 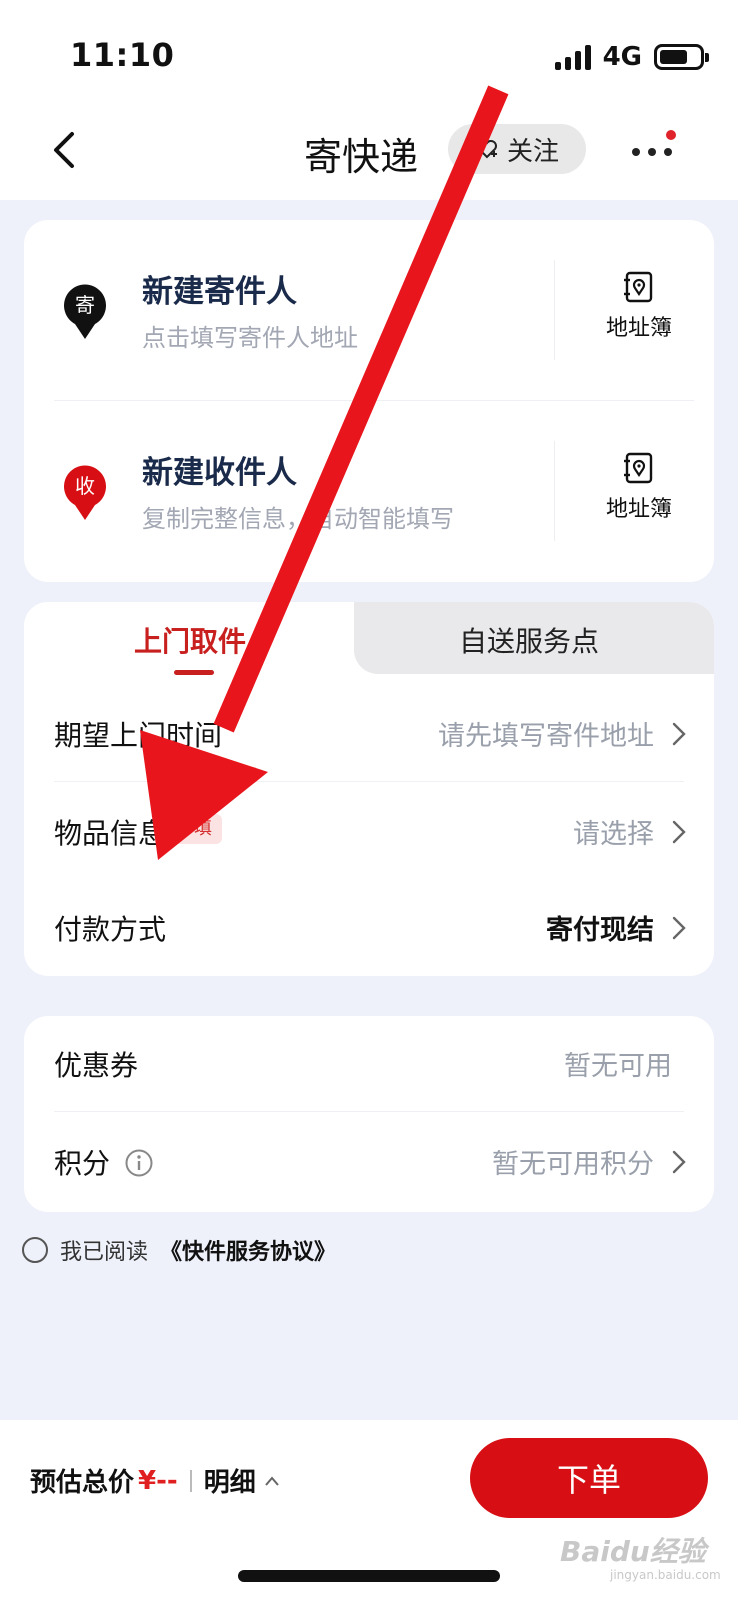 I want to click on nav-bar: 寄快递 关注, so click(x=369, y=150).